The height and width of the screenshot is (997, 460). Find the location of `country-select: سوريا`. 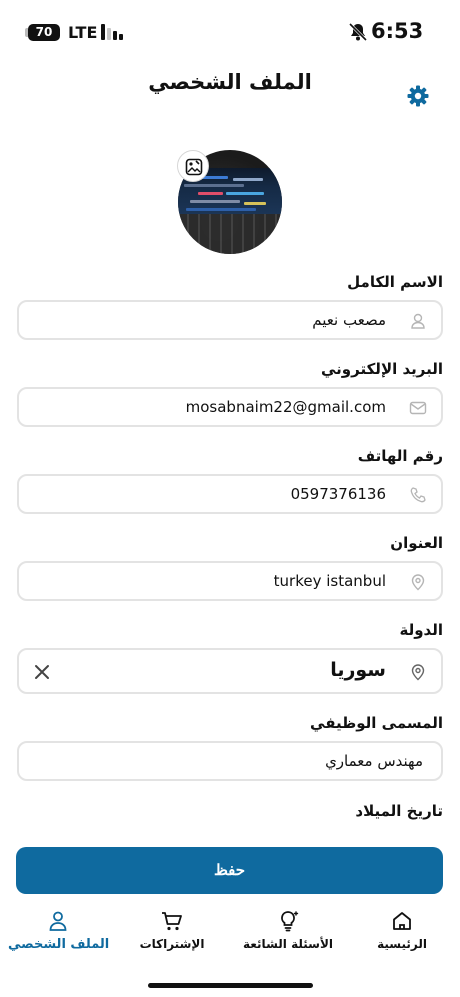

country-select: سوريا is located at coordinates (230, 671).